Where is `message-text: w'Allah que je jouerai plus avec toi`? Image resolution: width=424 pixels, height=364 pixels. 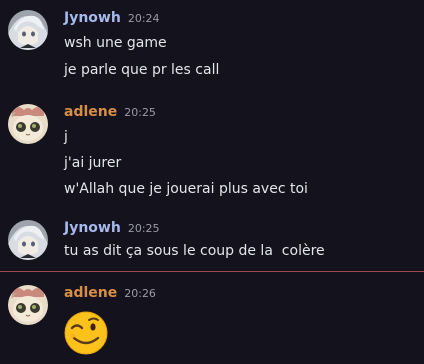 message-text: w'Allah que je jouerai plus avec toi is located at coordinates (186, 189).